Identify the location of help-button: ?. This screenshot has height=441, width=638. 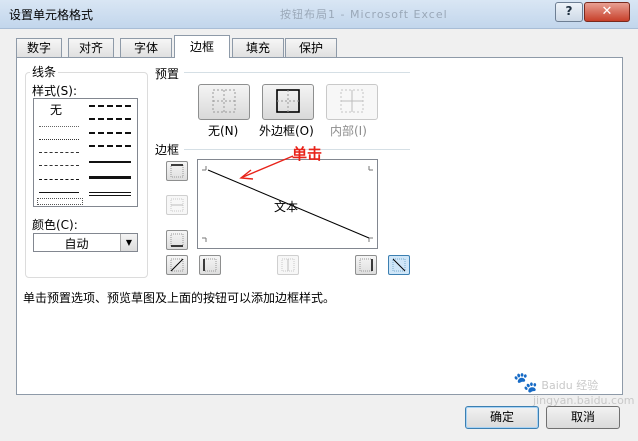
(569, 12).